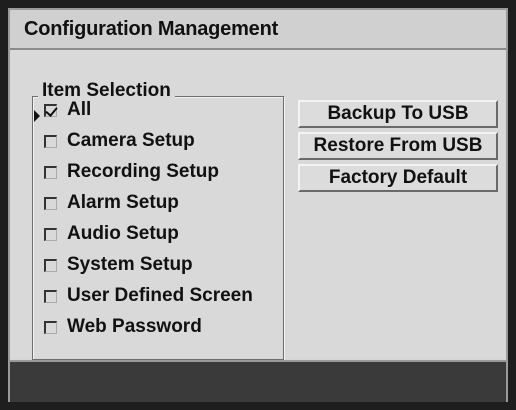 This screenshot has width=516, height=410. What do you see at coordinates (398, 114) in the screenshot?
I see `backup-to-usb-button: Backup To USB` at bounding box center [398, 114].